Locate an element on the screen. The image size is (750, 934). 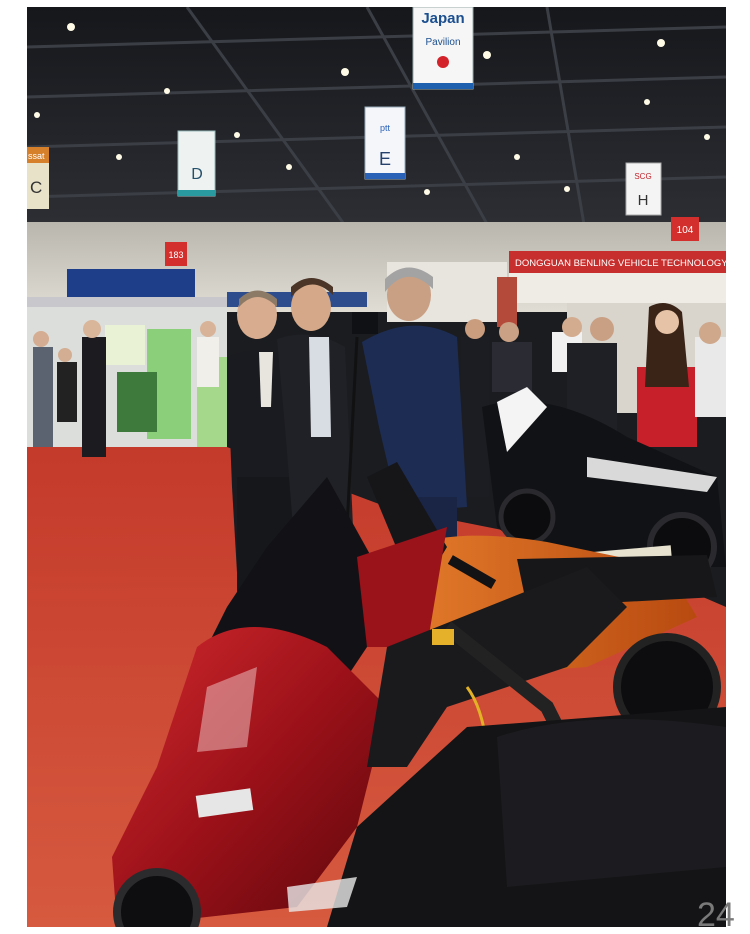
booth-number-104: 104 is located at coordinates (685, 229).